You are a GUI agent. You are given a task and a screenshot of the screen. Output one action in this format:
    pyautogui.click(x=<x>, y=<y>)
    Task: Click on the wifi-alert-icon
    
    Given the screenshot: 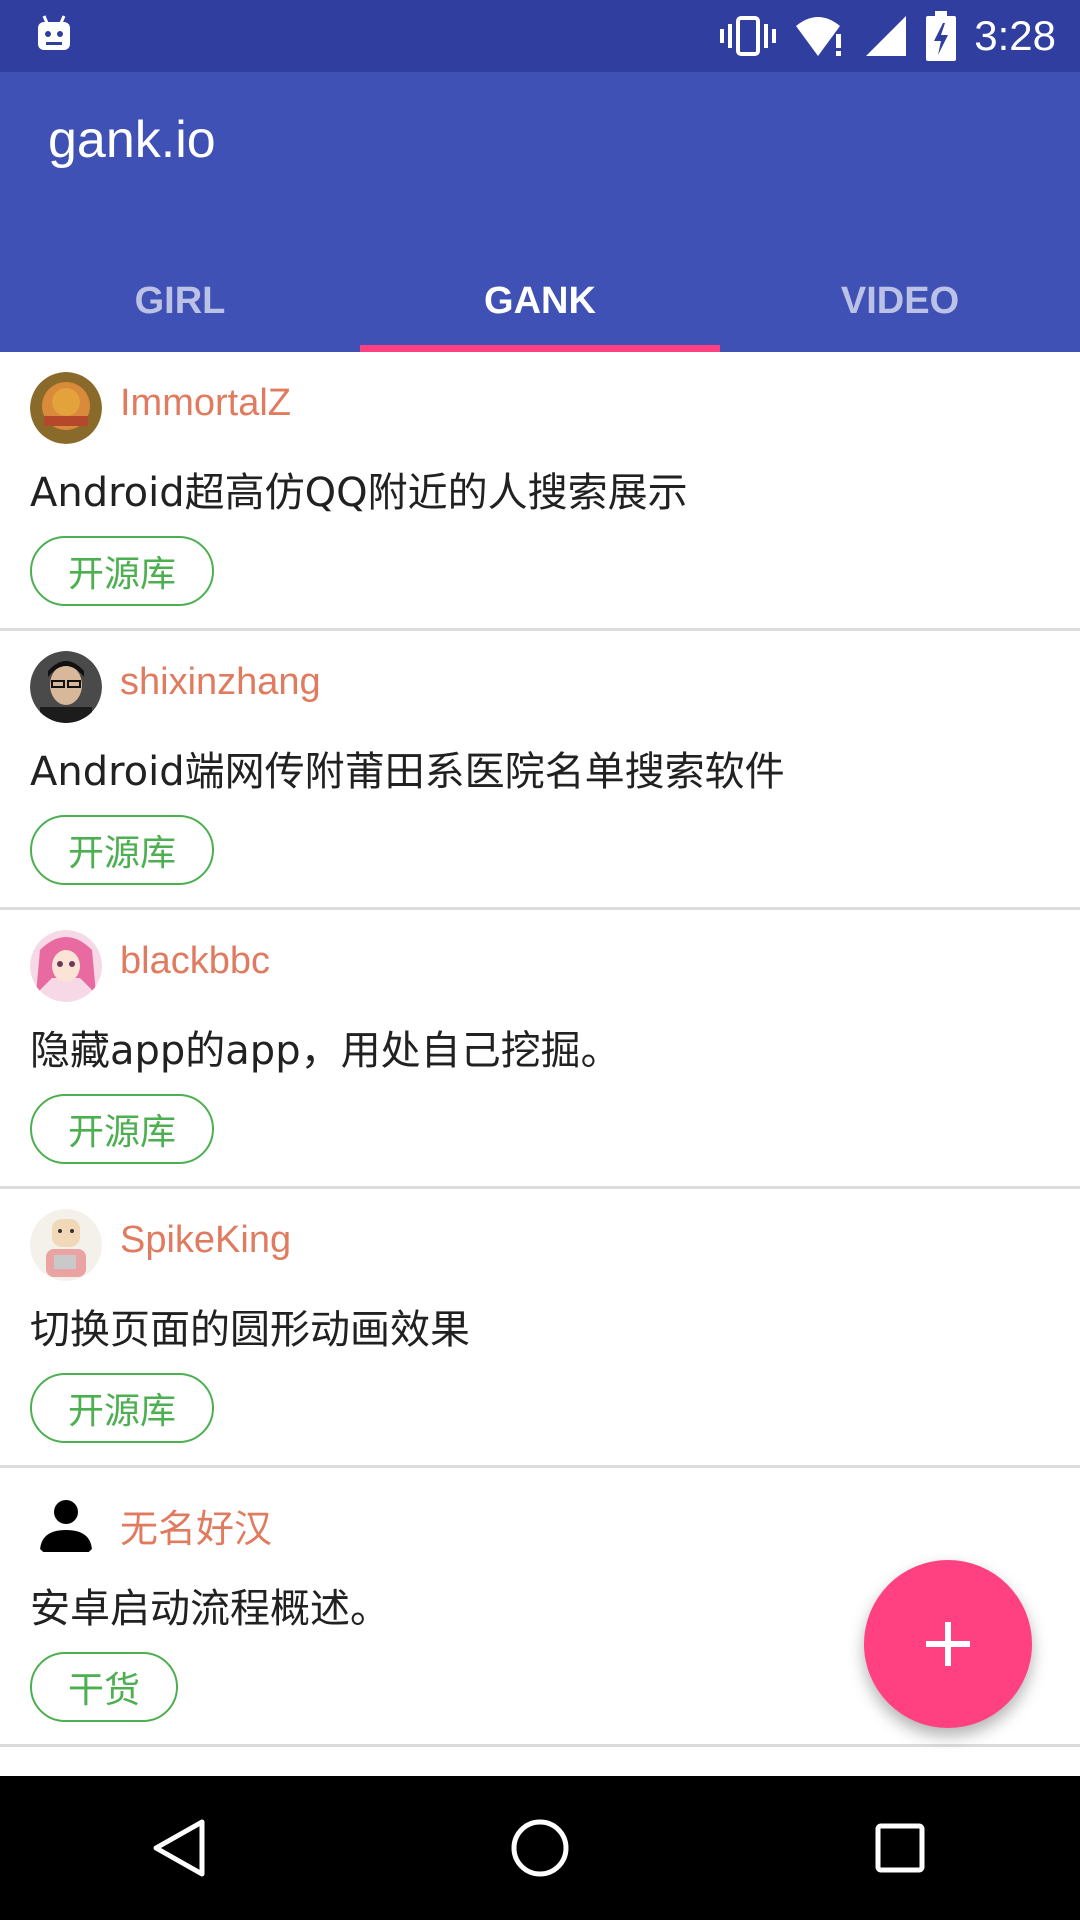 What is the action you would take?
    pyautogui.click(x=819, y=36)
    